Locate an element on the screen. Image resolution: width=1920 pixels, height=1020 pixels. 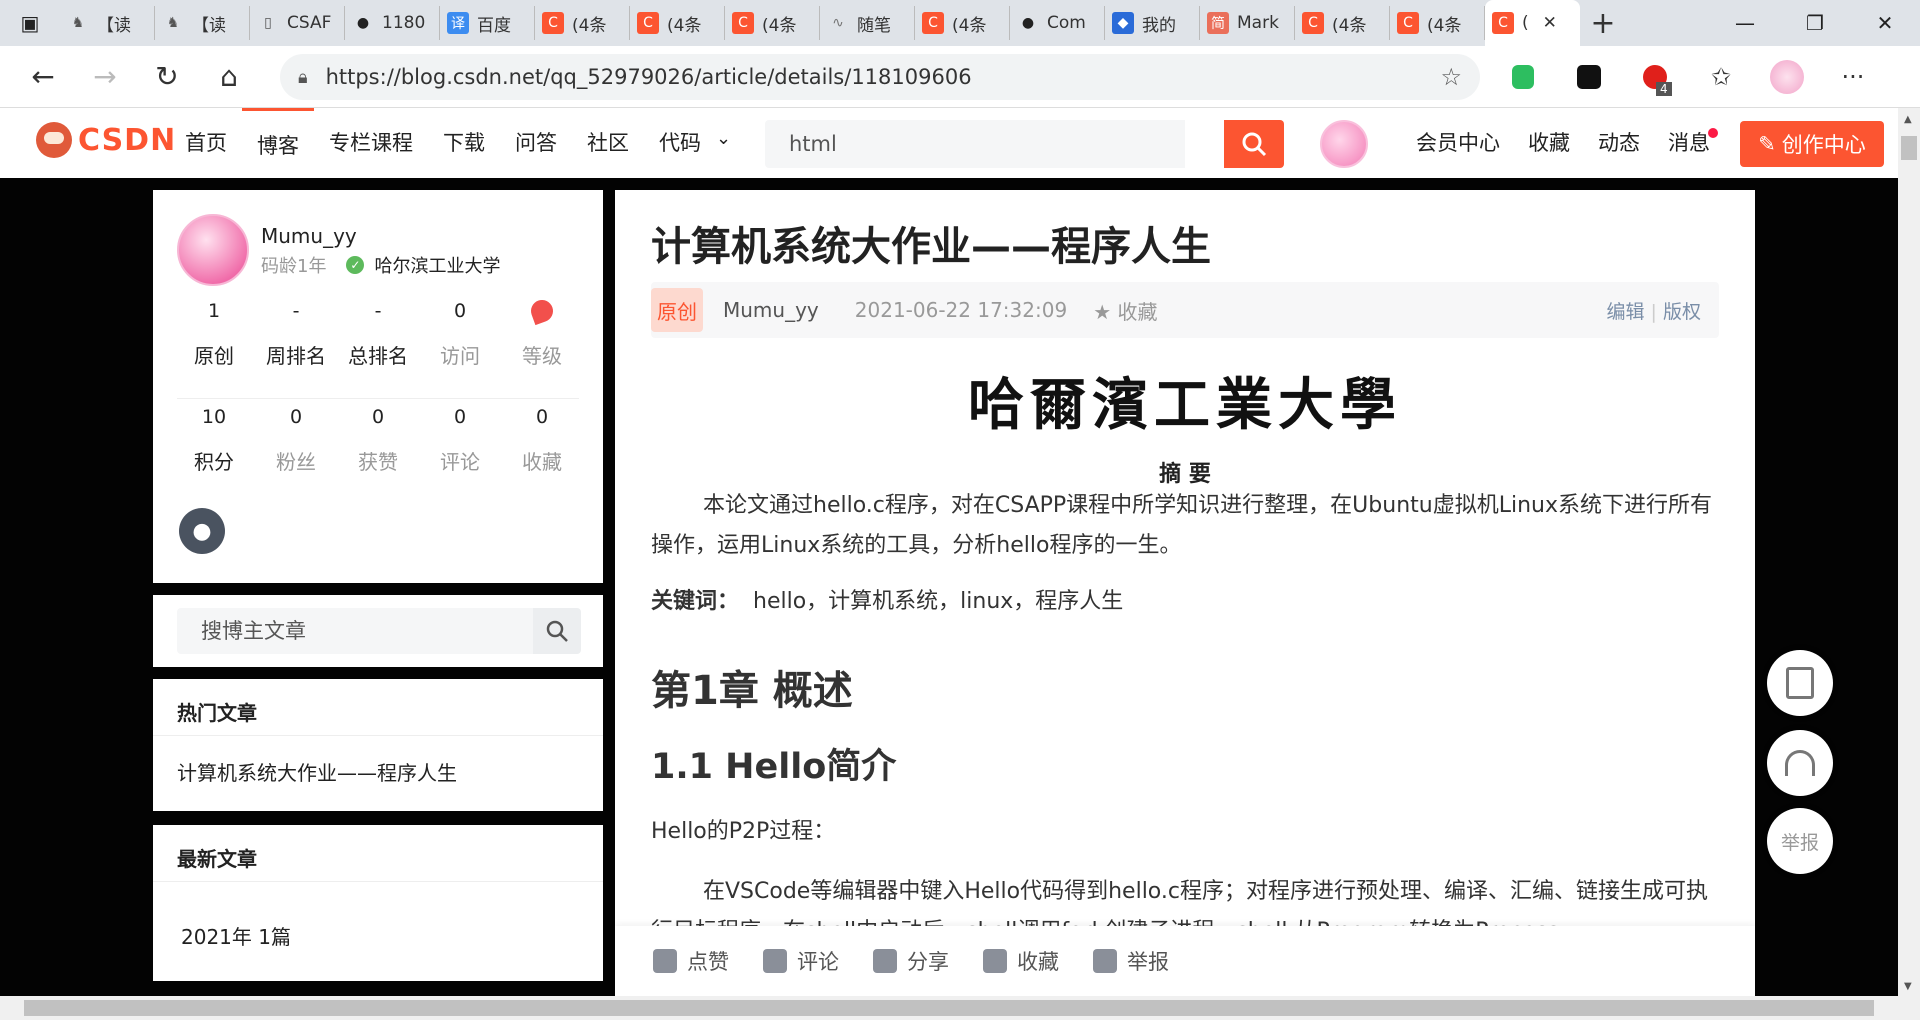
toolbar-like-button: 点赞 is located at coordinates (691, 961).